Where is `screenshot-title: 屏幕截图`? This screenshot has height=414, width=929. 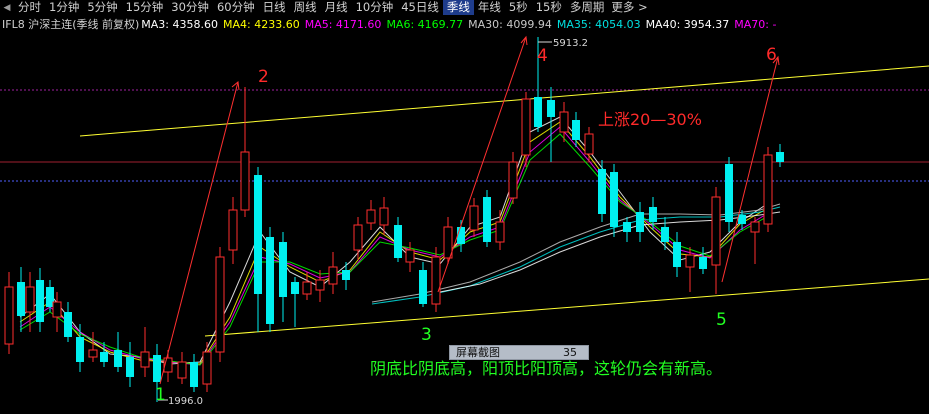 screenshot-title: 屏幕截图 is located at coordinates (478, 352).